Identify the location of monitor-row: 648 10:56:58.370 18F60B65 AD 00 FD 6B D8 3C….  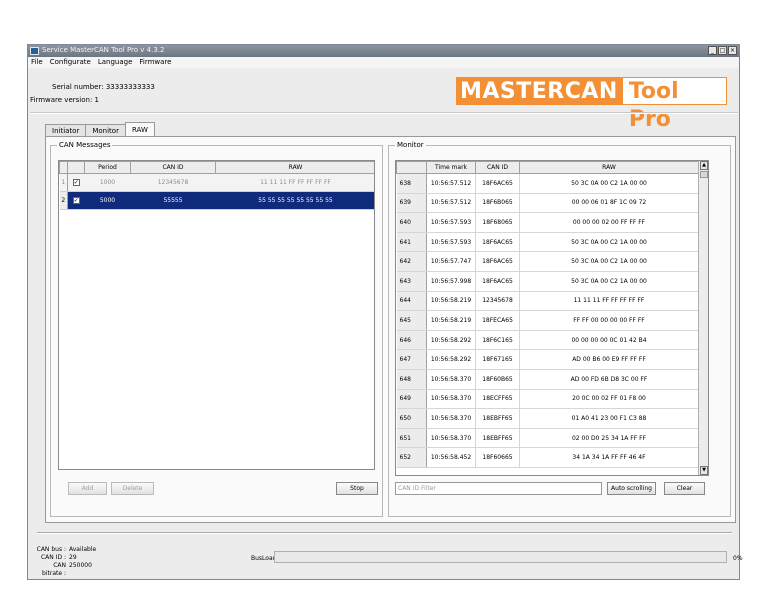
(547, 379).